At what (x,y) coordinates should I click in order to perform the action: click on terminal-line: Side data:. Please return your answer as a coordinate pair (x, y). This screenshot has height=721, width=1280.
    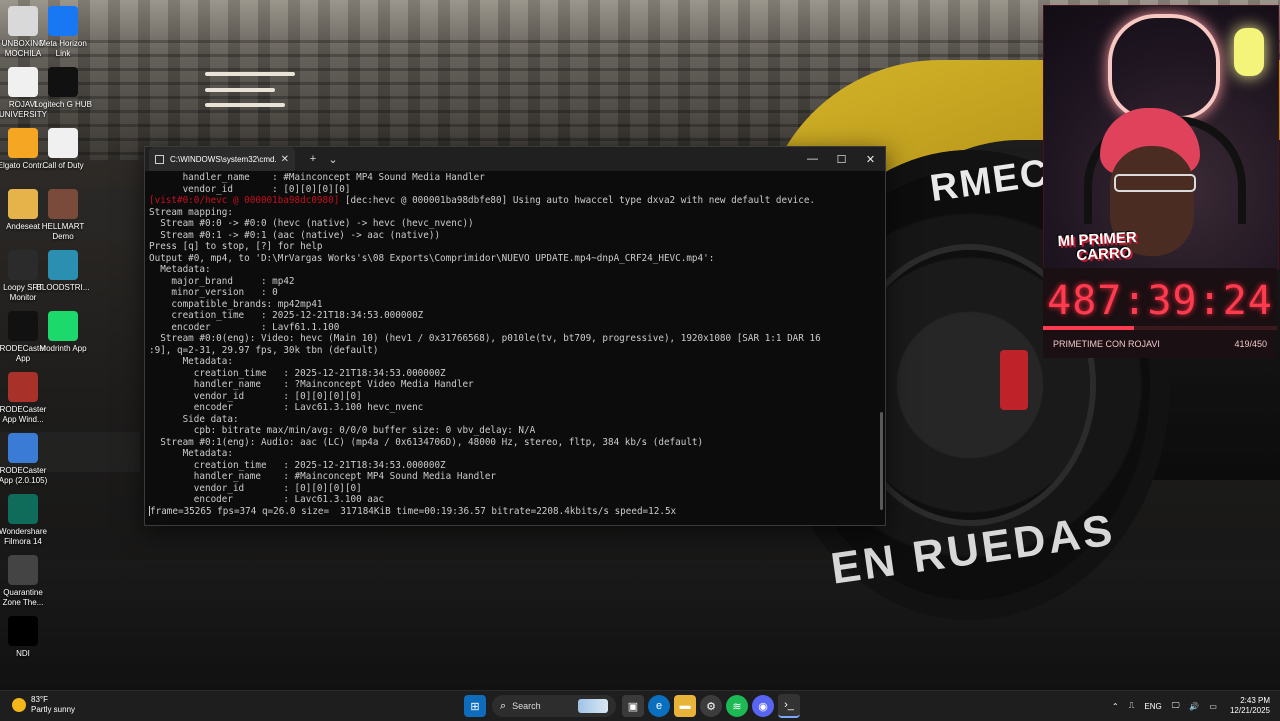
    Looking at the image, I should click on (512, 420).